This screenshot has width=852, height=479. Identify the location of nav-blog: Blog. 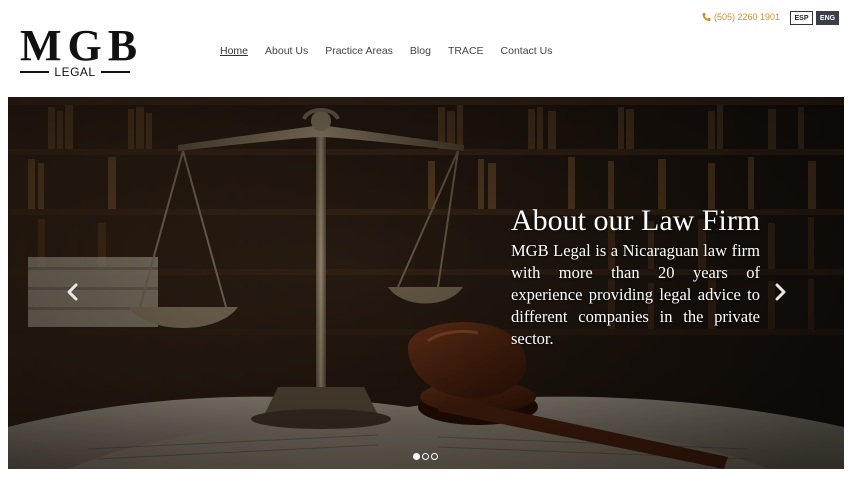
(420, 51).